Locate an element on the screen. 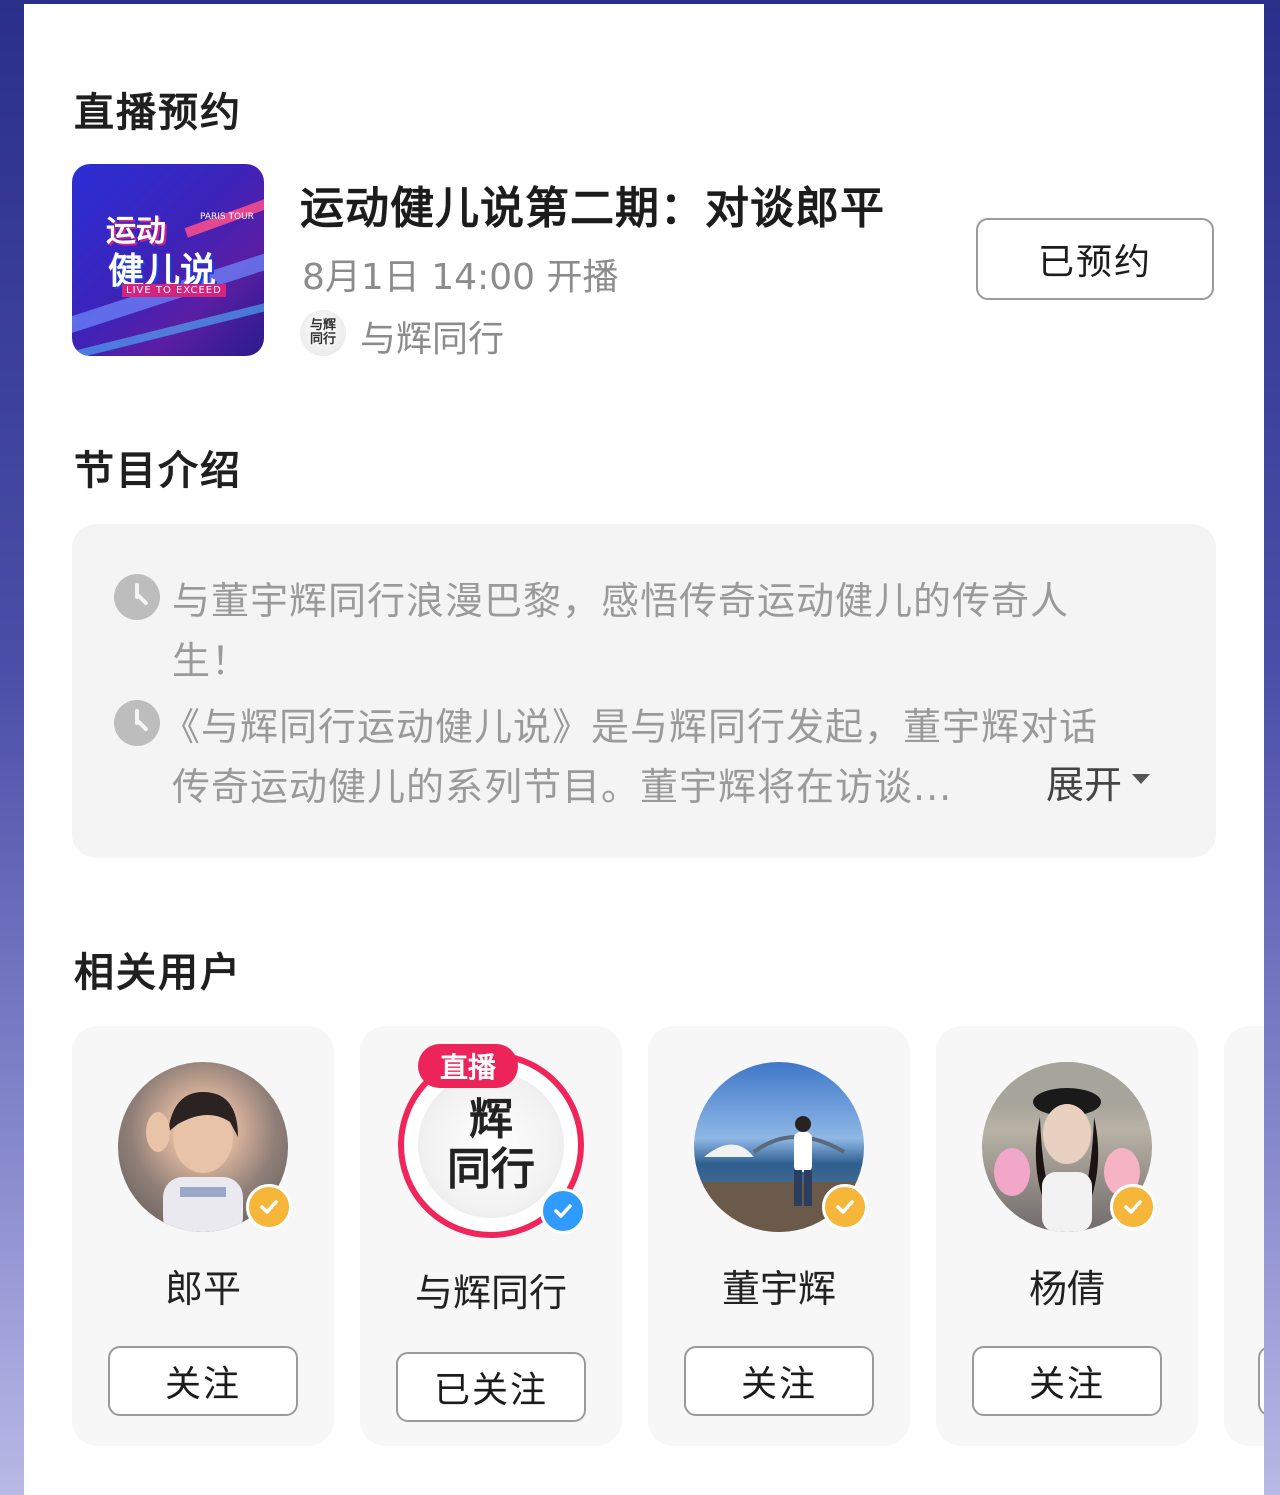  intro-section-title: 节目介绍 is located at coordinates (158, 471).